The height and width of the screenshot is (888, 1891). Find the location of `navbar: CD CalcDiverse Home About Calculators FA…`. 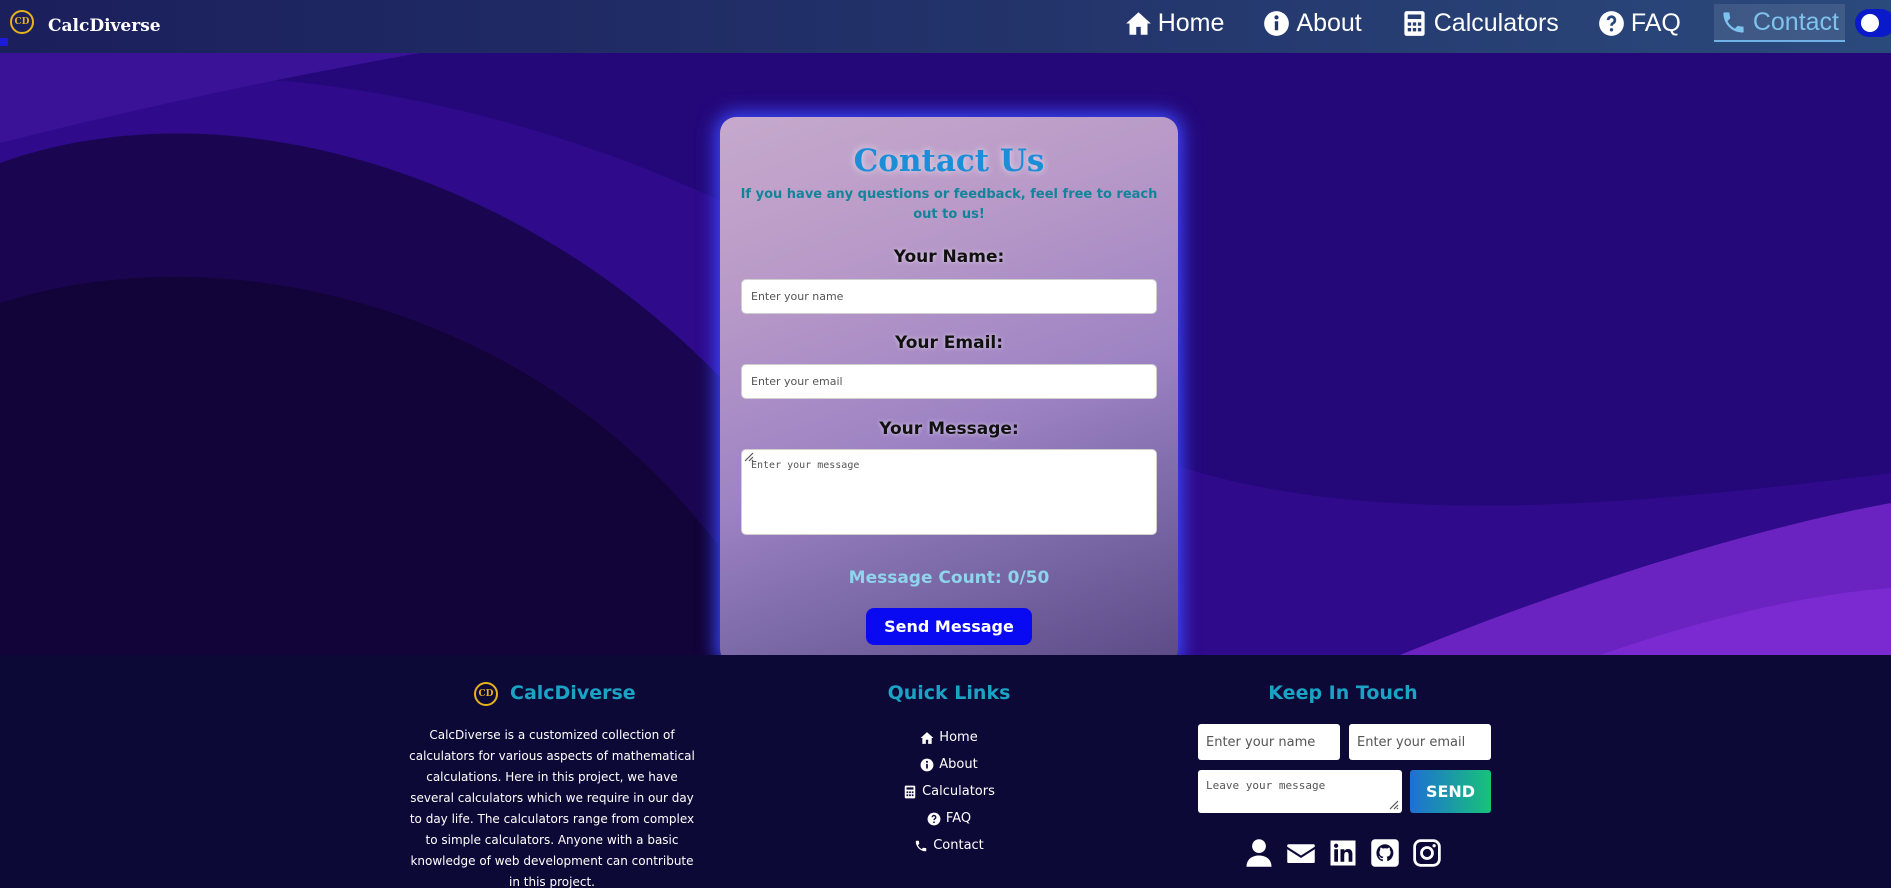

navbar: CD CalcDiverse Home About Calculators FA… is located at coordinates (945, 26).